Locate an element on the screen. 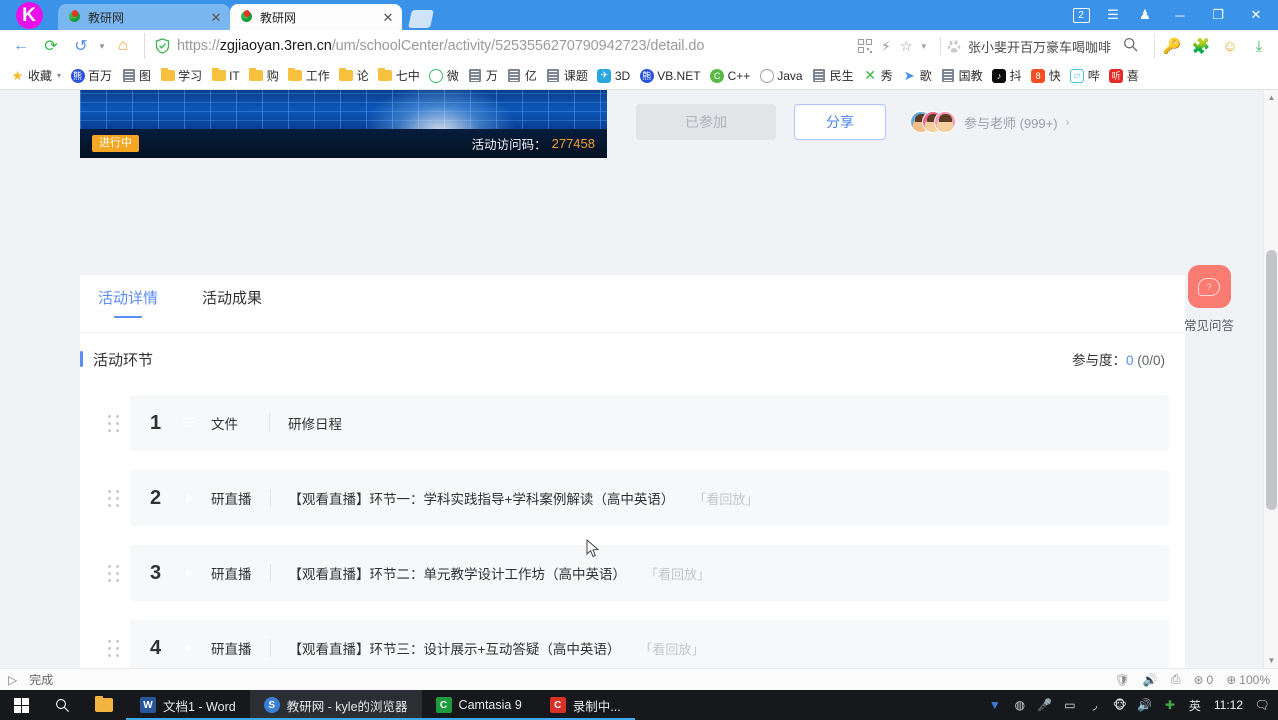 Image resolution: width=1278 pixels, height=720 pixels. bookmark-dou: ♪ 抖 is located at coordinates (1007, 75).